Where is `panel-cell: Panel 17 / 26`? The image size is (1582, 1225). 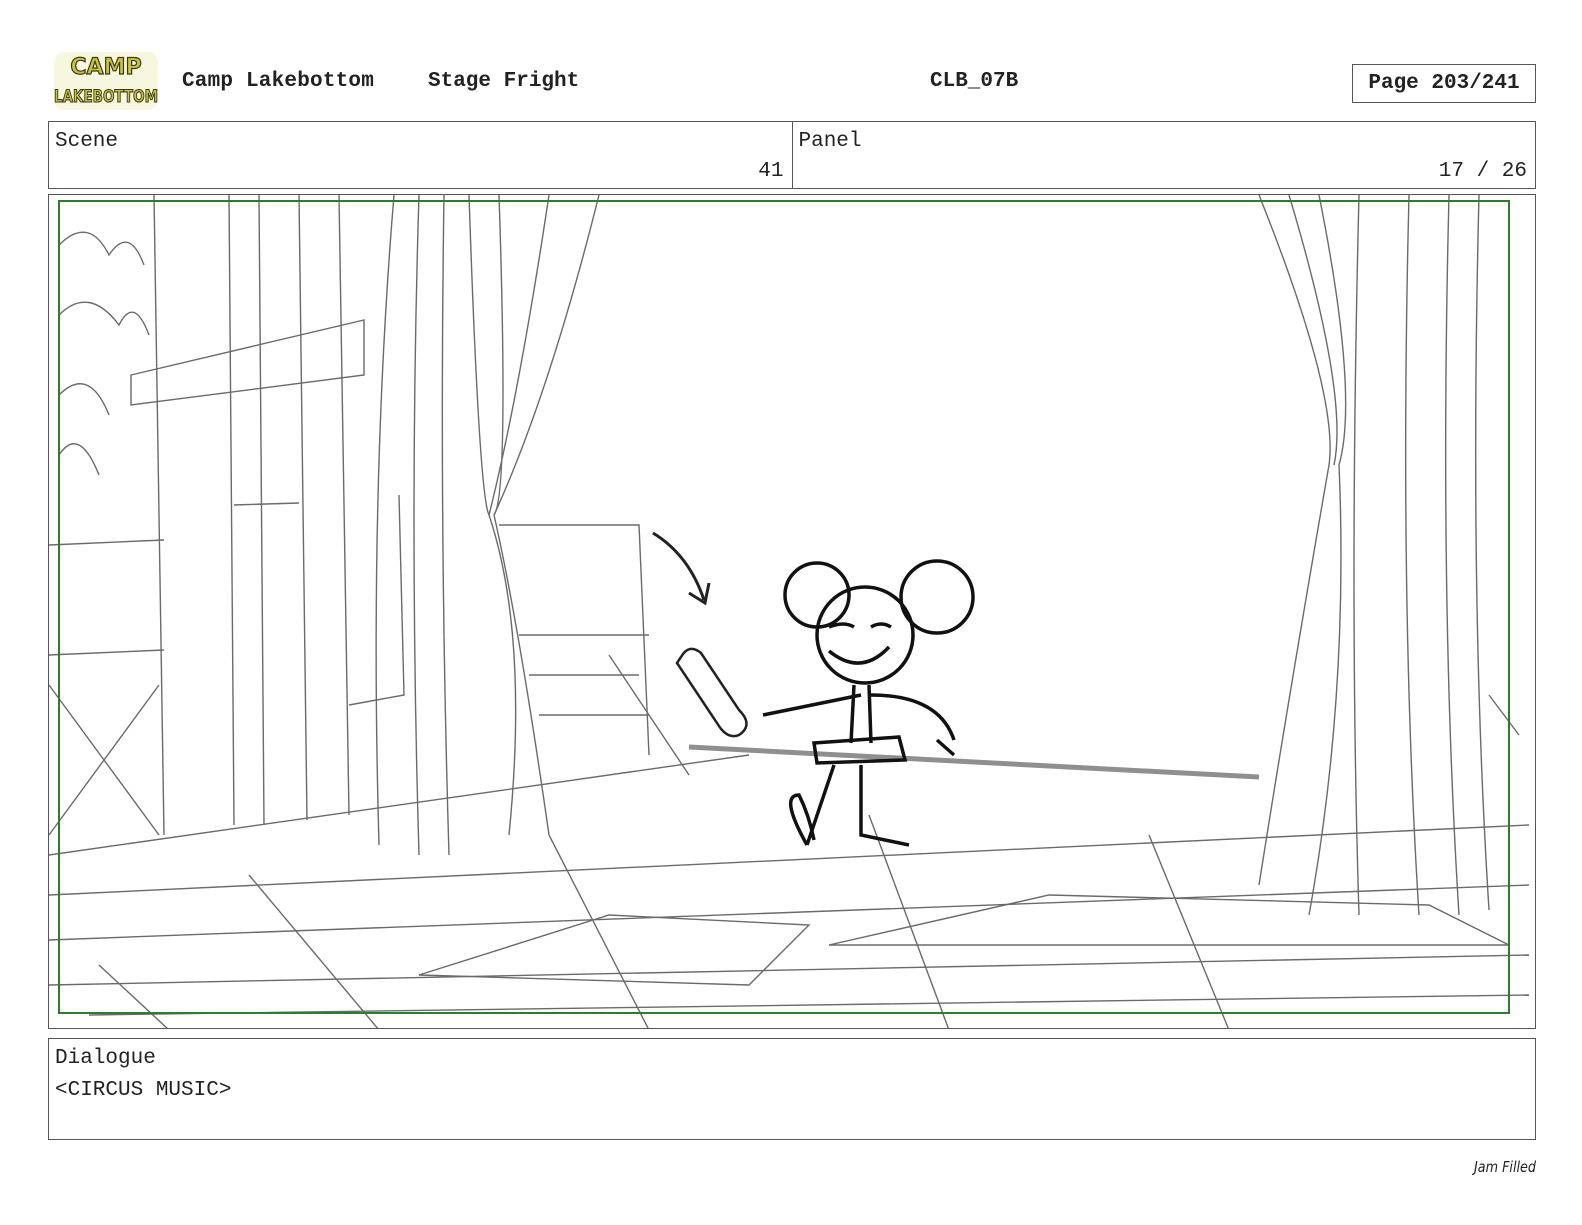 panel-cell: Panel 17 / 26 is located at coordinates (1163, 155).